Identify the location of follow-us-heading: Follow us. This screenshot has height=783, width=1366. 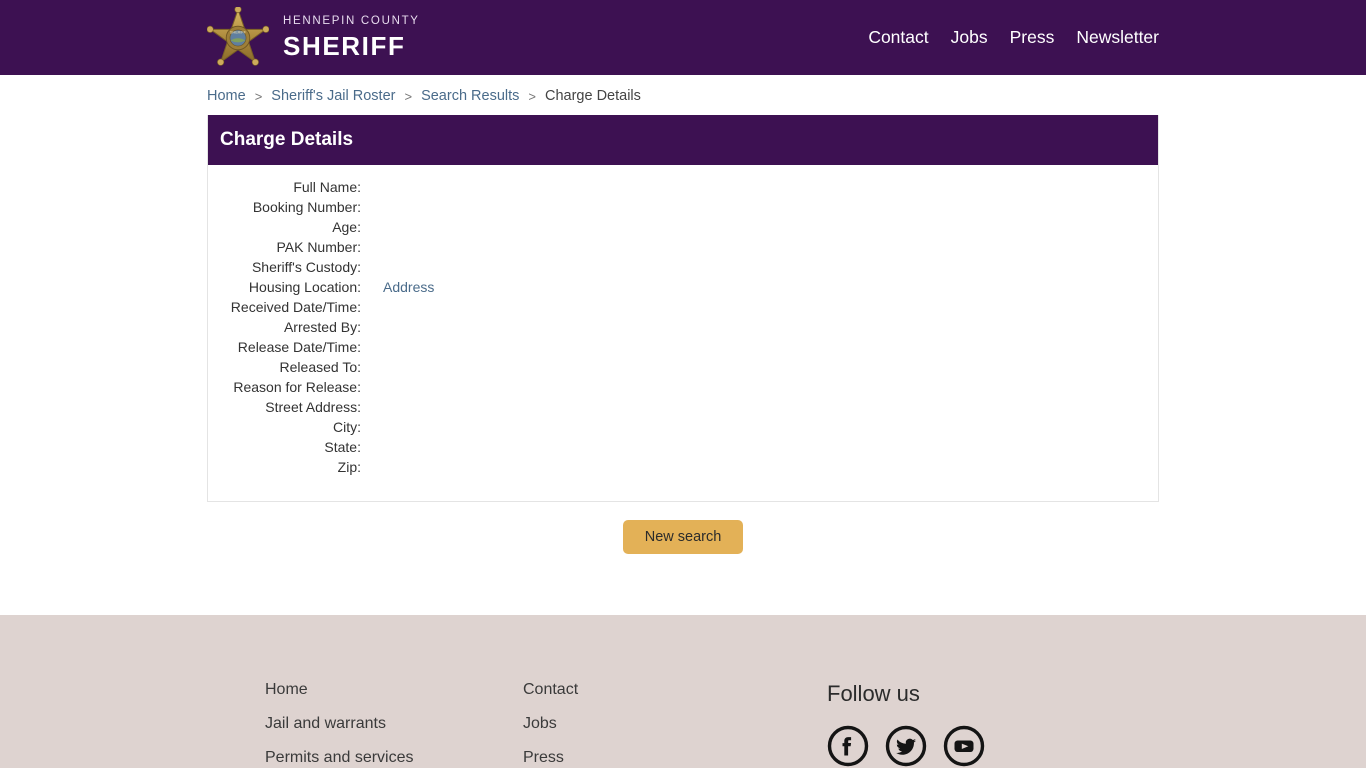
(873, 693).